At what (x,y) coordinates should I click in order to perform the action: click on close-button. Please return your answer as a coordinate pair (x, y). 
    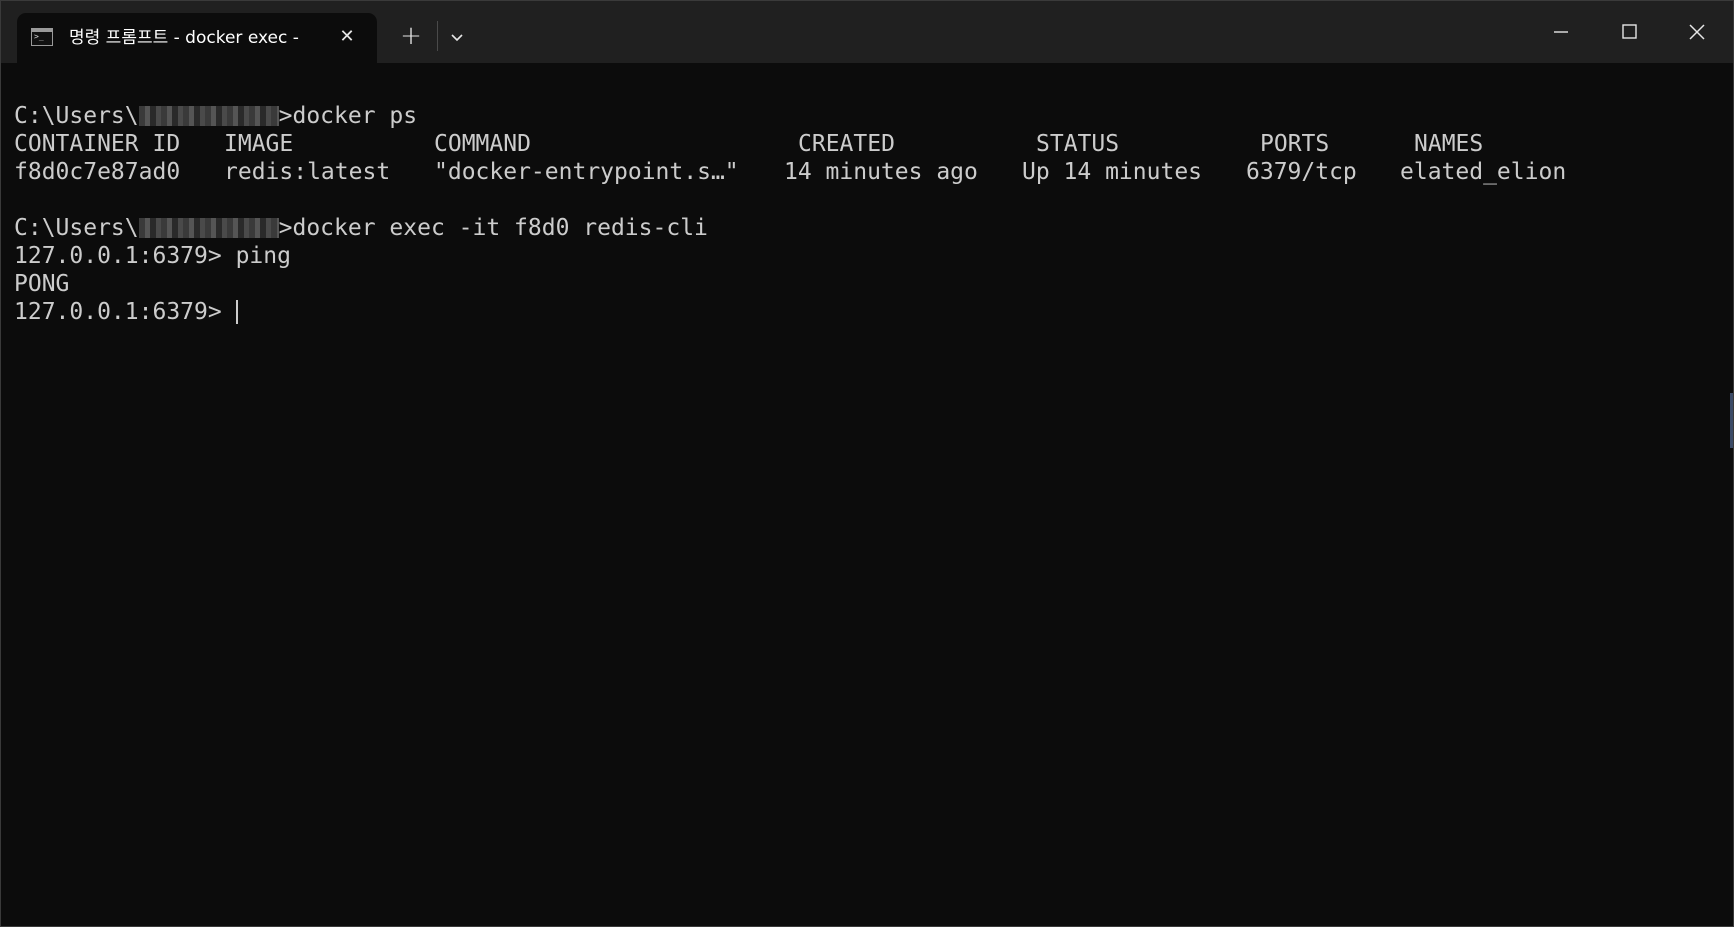
    Looking at the image, I should click on (1697, 32).